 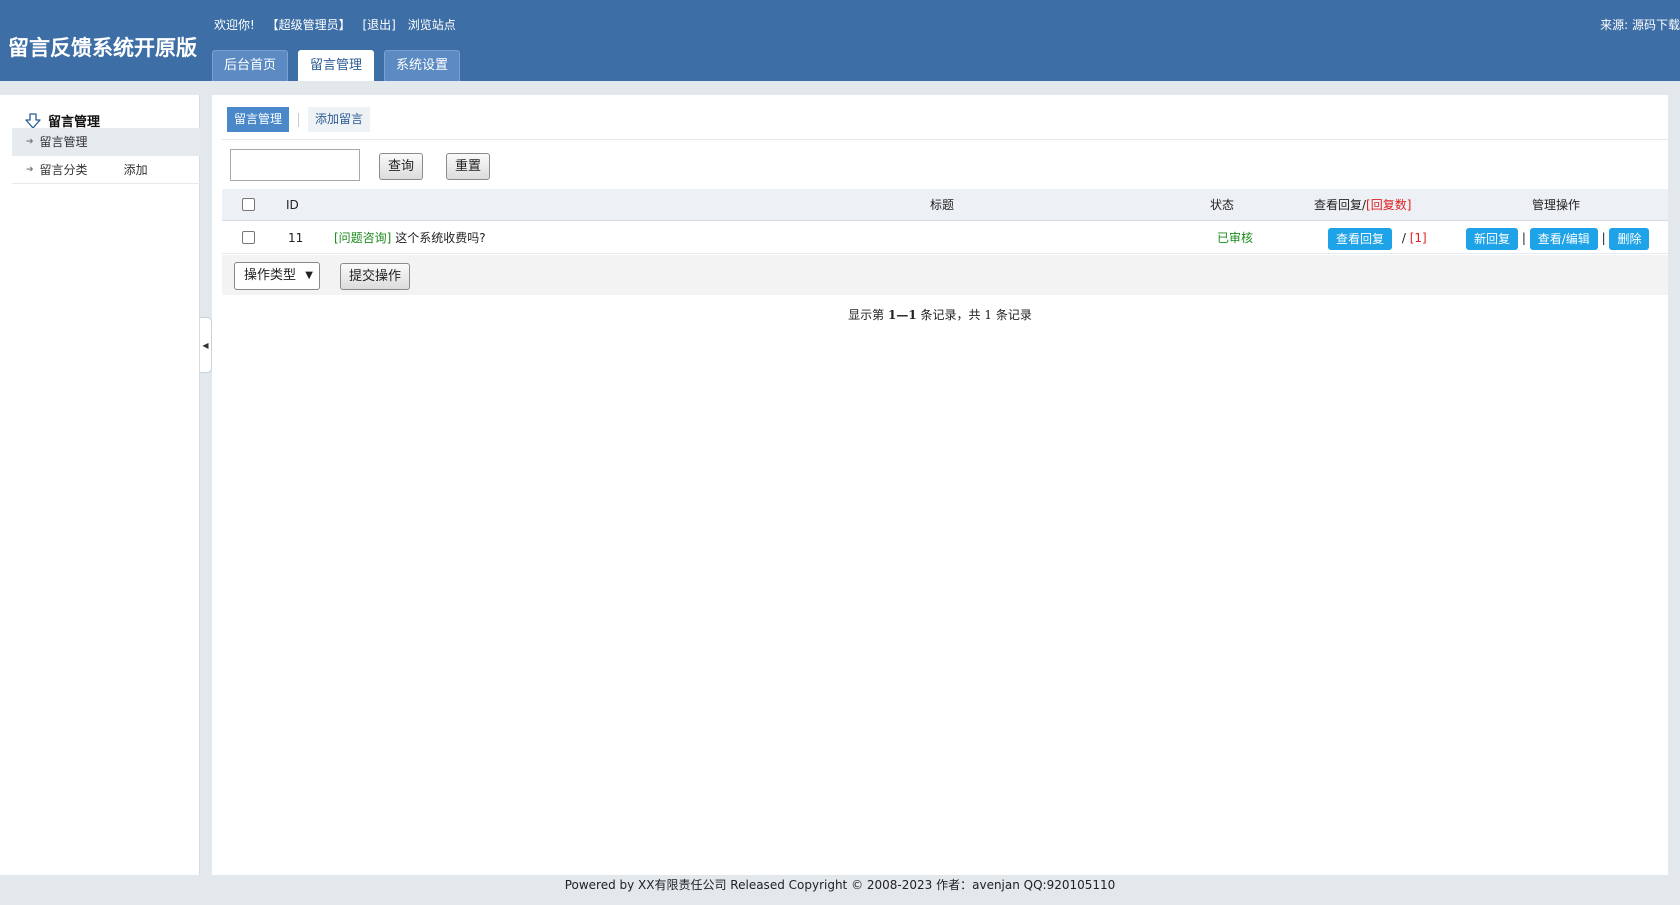 I want to click on query-button: 查询, so click(x=401, y=166).